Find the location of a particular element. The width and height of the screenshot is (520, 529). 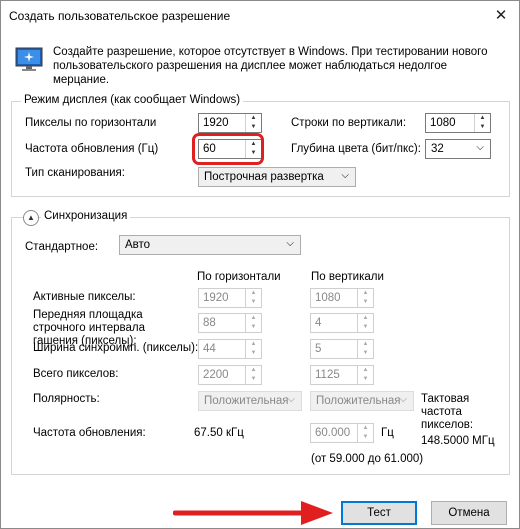

sync-refresh-v-value: 60.000 is located at coordinates (333, 433).